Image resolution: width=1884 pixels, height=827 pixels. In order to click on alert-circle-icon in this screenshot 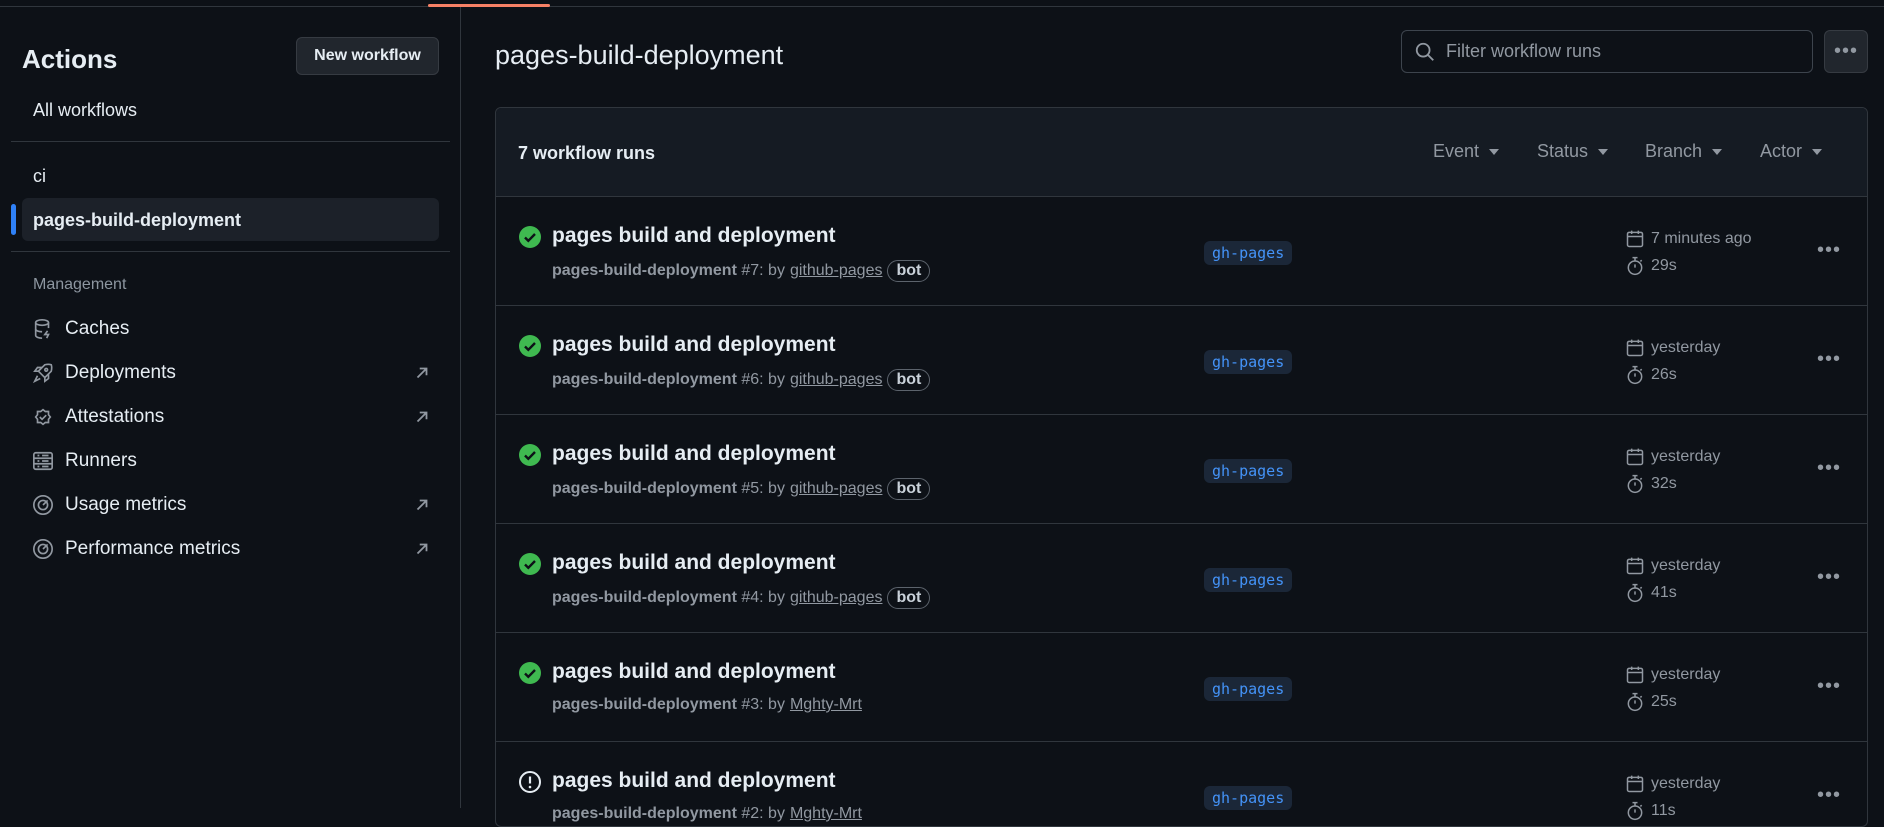, I will do `click(530, 782)`.